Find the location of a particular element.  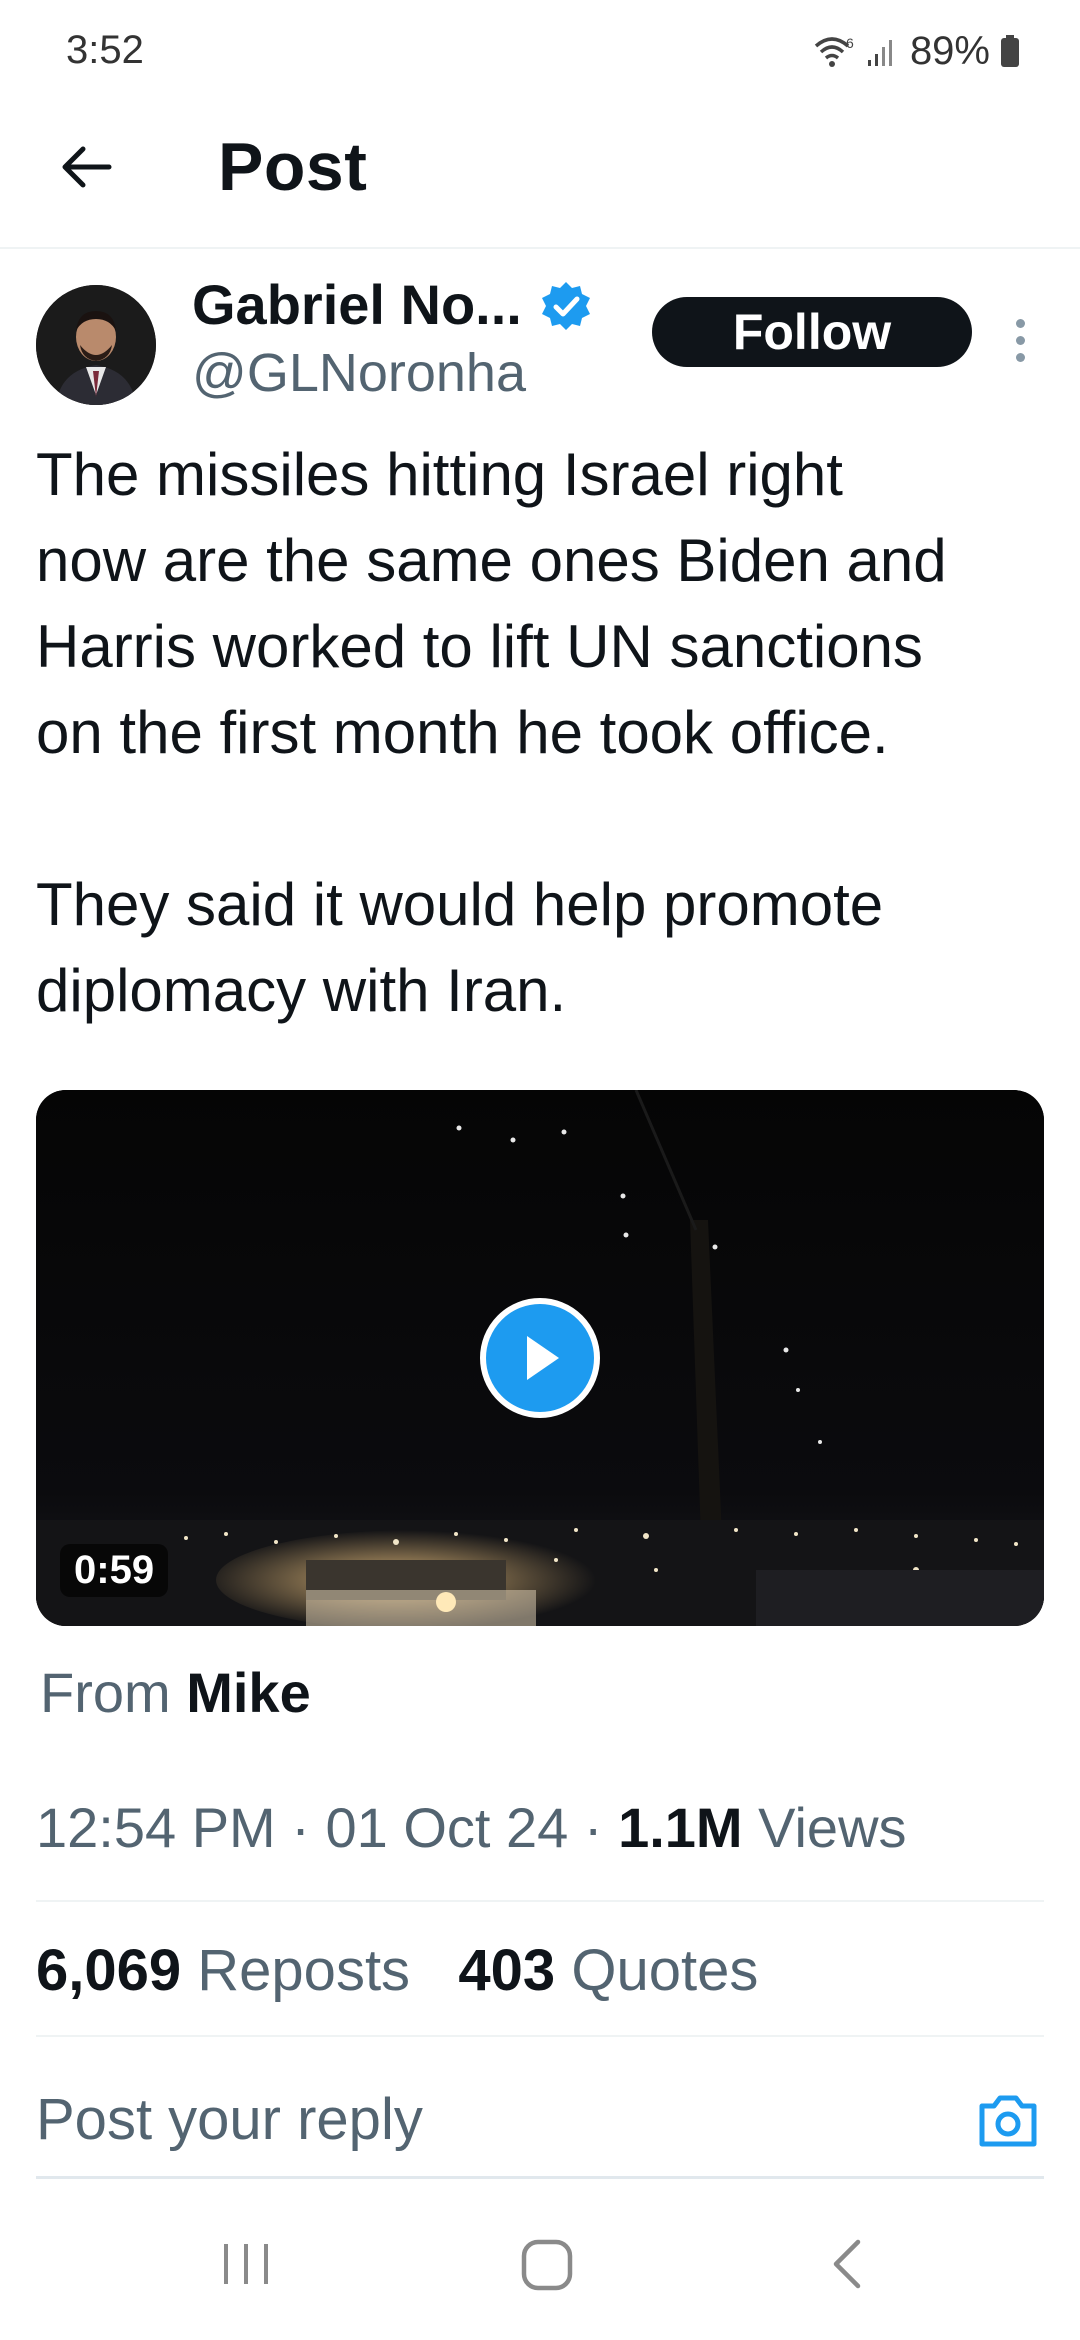

signal-icon is located at coordinates (879, 53).